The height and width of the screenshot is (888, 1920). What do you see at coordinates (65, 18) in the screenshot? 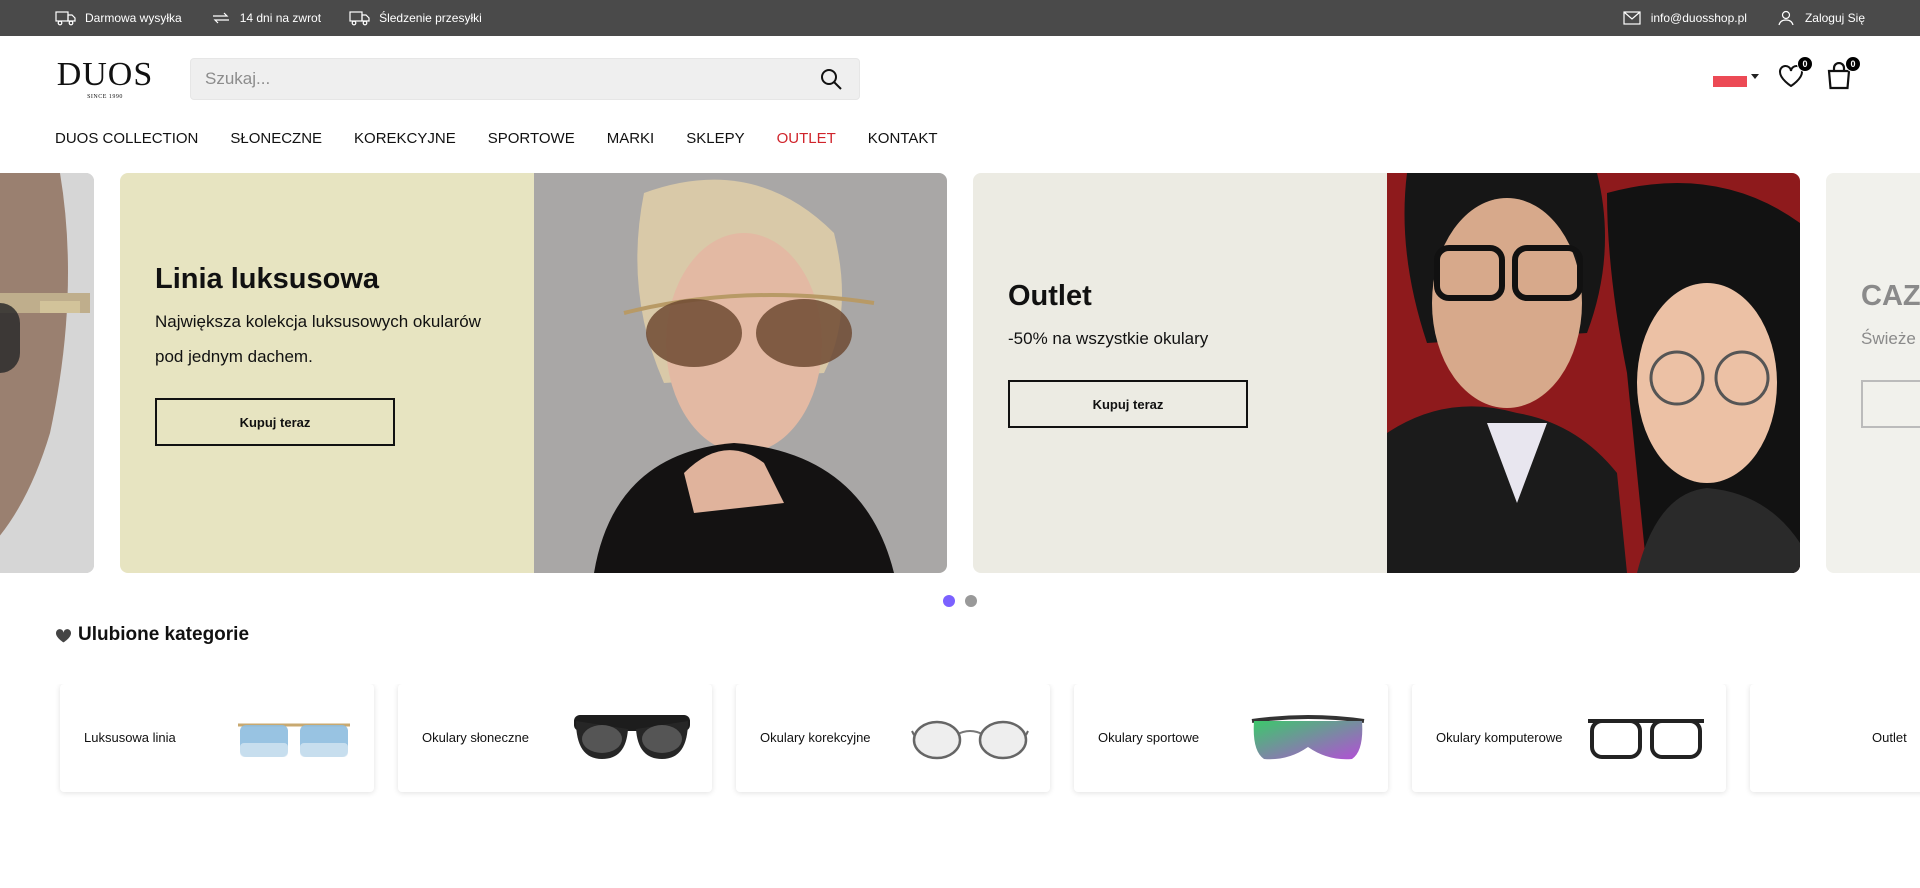
I see `truck-icon` at bounding box center [65, 18].